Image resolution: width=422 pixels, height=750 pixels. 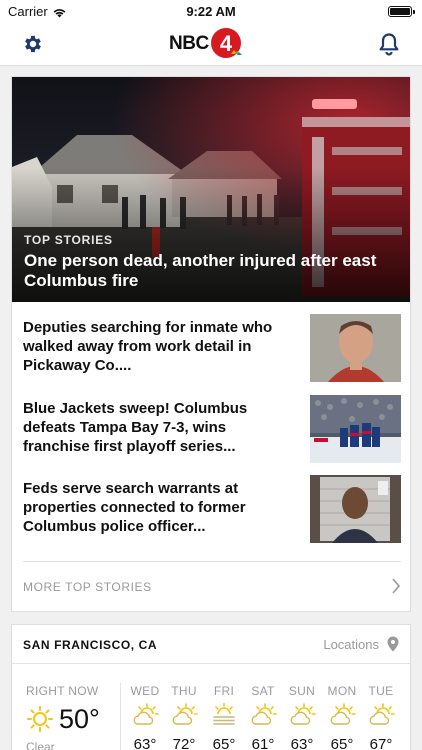 I want to click on weather-divider, so click(x=211, y=663).